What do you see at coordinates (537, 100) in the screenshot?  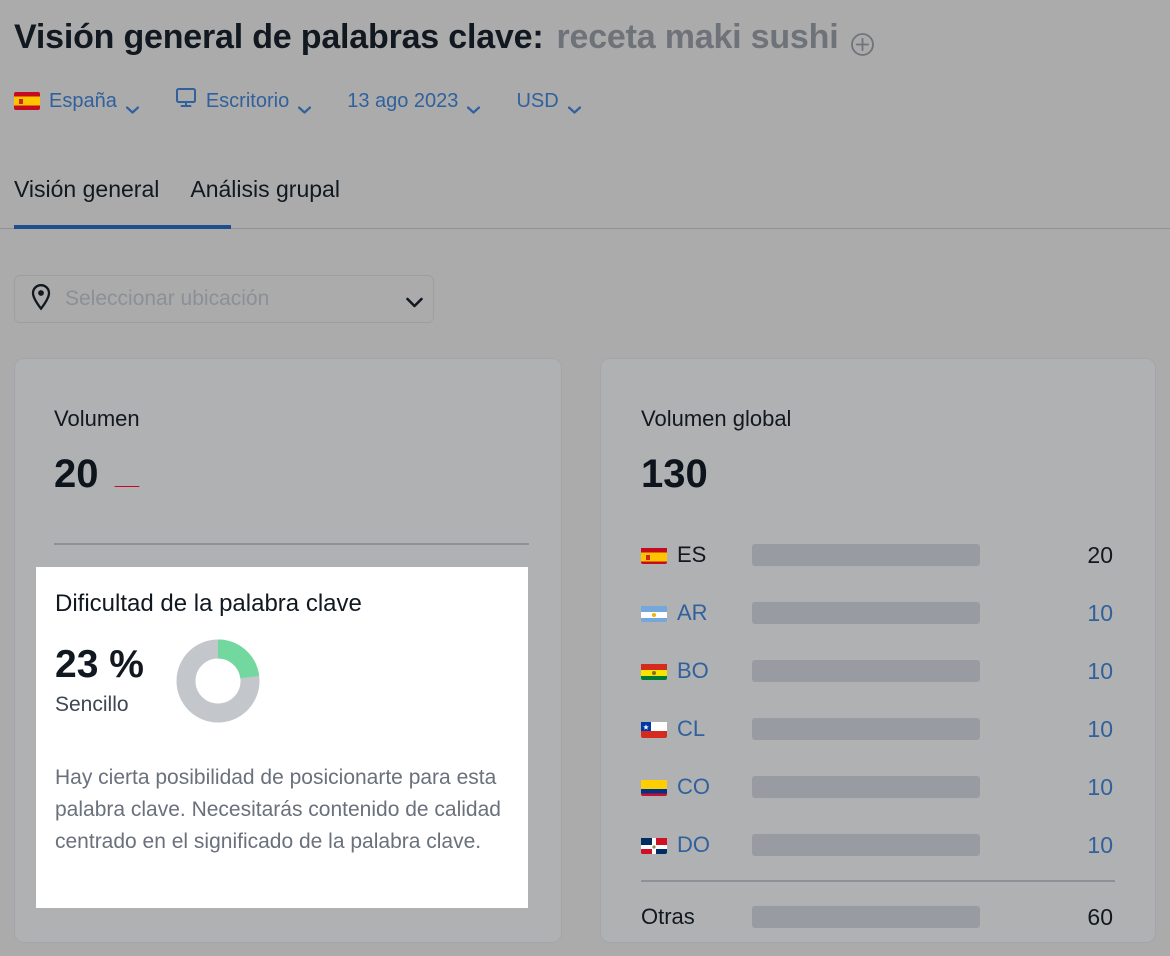 I see `filter-currency-label: USD` at bounding box center [537, 100].